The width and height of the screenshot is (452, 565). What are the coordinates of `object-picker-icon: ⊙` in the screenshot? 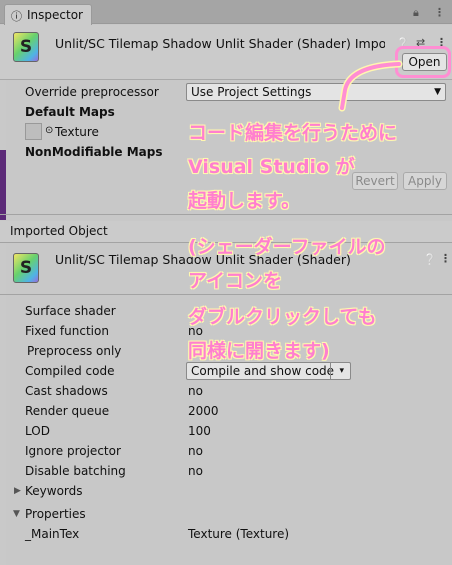 It's located at (49, 130).